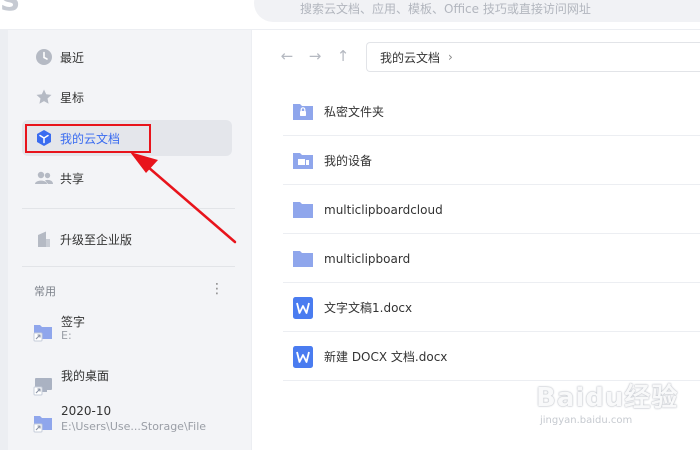 This screenshot has width=700, height=450. I want to click on sidebar-item-upgrade: 升级至企业版, so click(127, 239).